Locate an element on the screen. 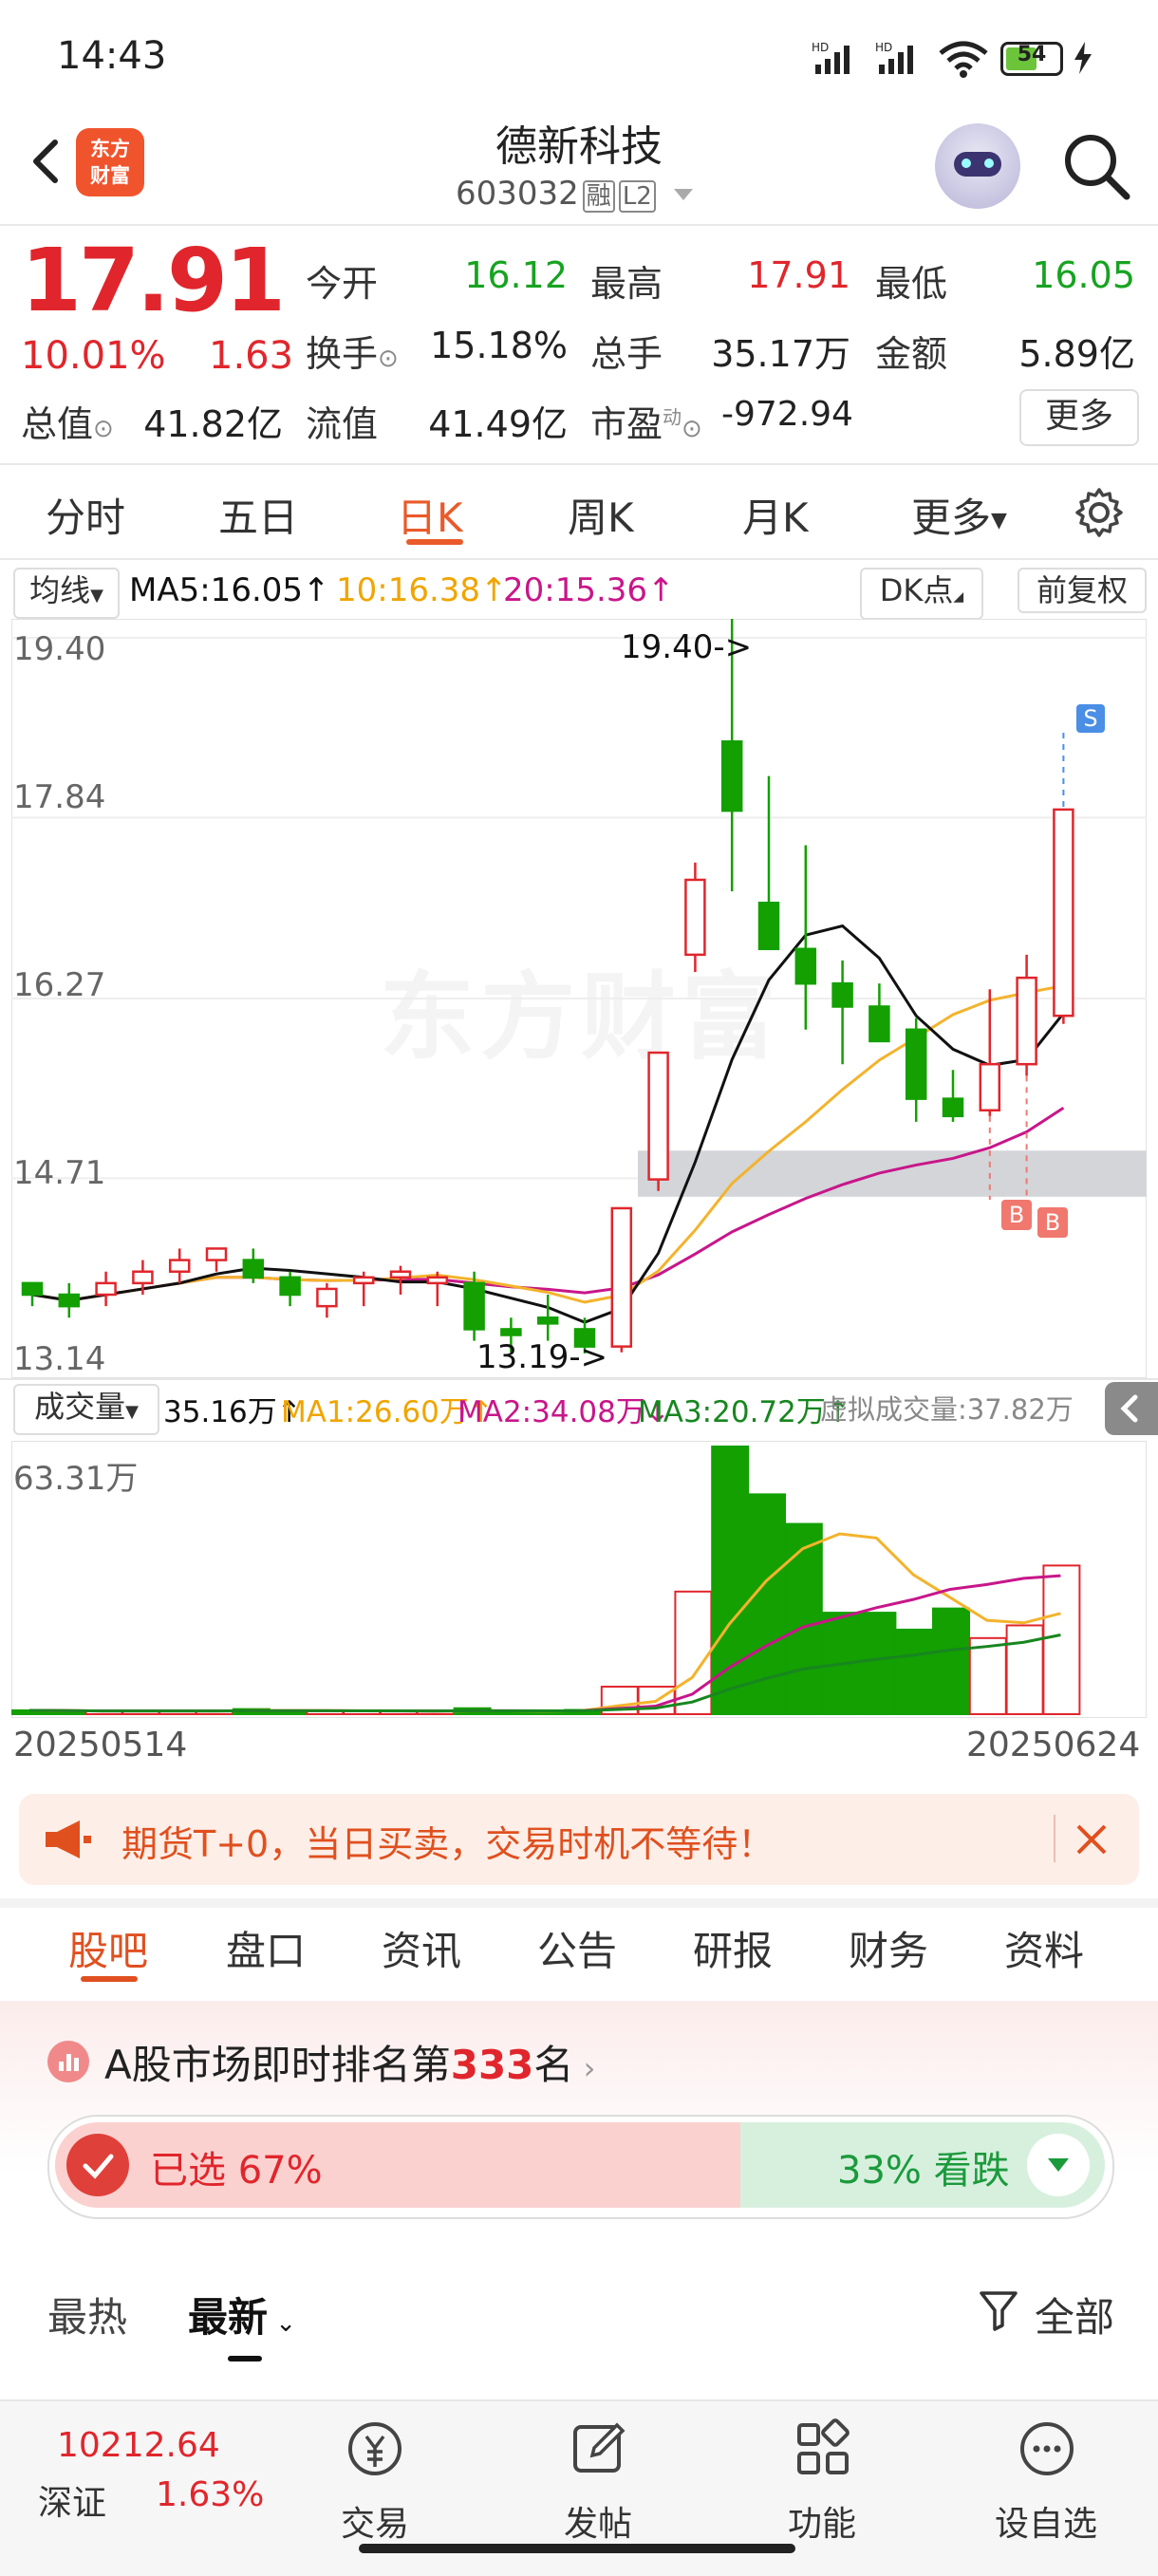  tab-research: 研报 is located at coordinates (733, 1948).